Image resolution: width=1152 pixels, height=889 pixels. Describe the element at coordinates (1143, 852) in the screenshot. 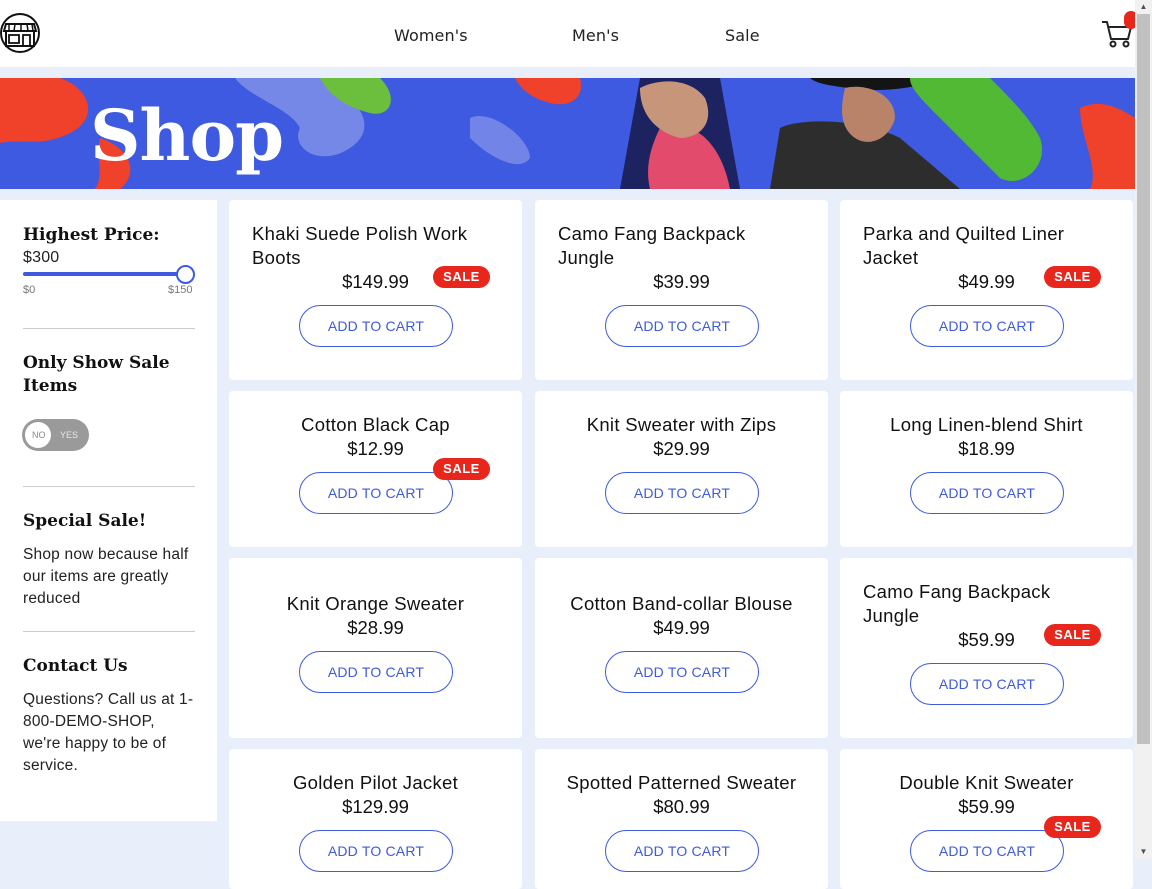

I see `scroll-down-arrow-icon: ▼` at that location.